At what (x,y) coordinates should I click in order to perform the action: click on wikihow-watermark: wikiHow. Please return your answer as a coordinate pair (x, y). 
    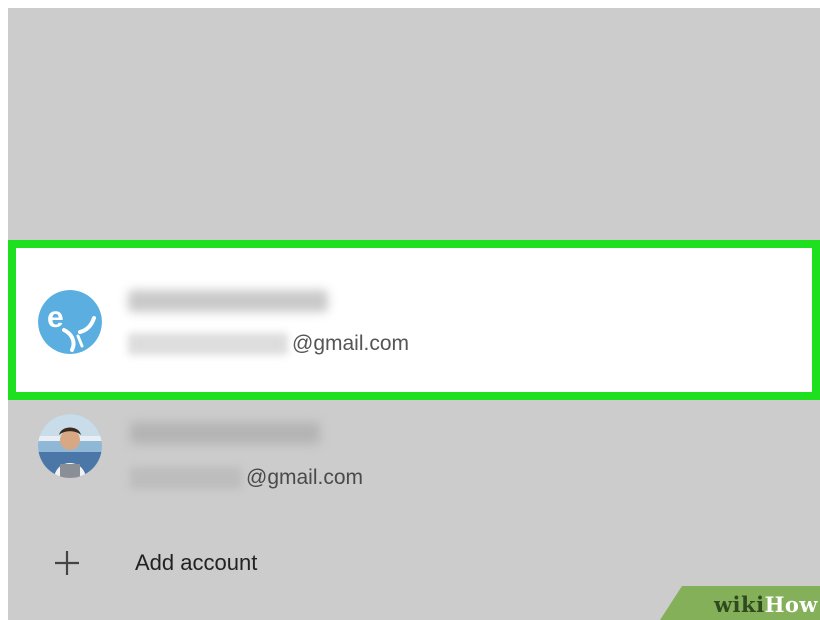
    Looking at the image, I should click on (740, 603).